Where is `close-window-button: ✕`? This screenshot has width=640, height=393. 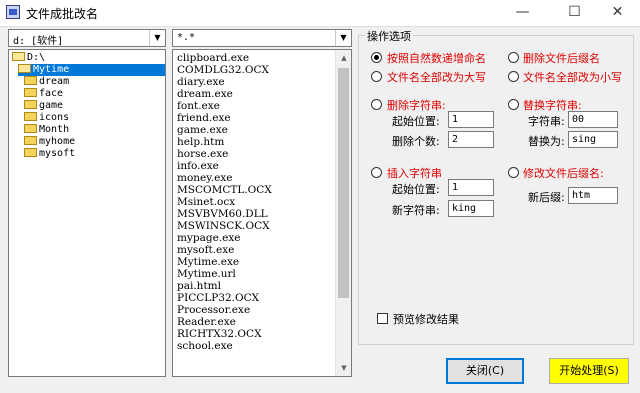
close-window-button: ✕ is located at coordinates (617, 13).